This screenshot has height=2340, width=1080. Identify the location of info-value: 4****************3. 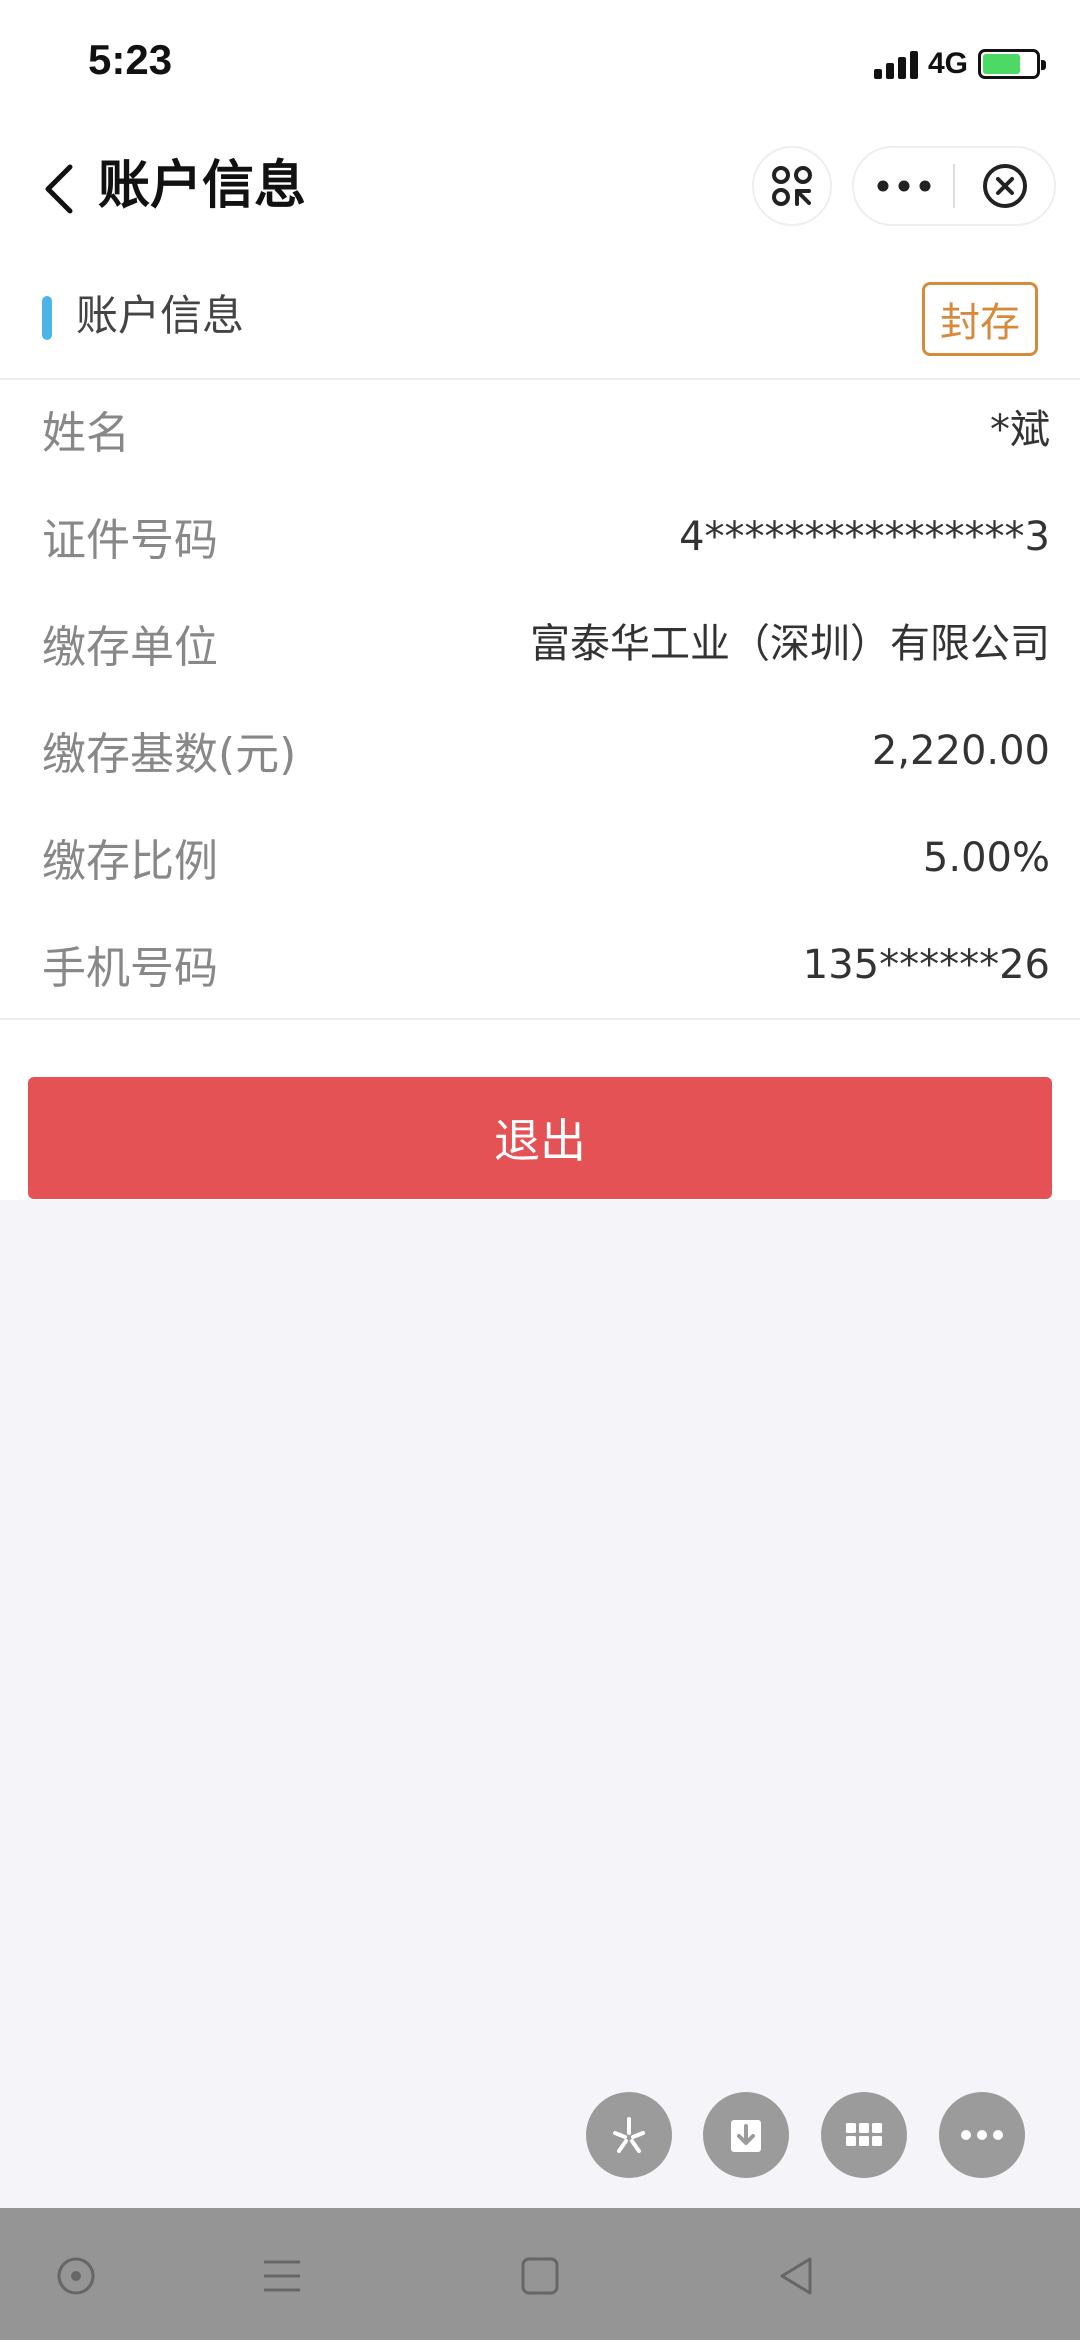
(864, 537).